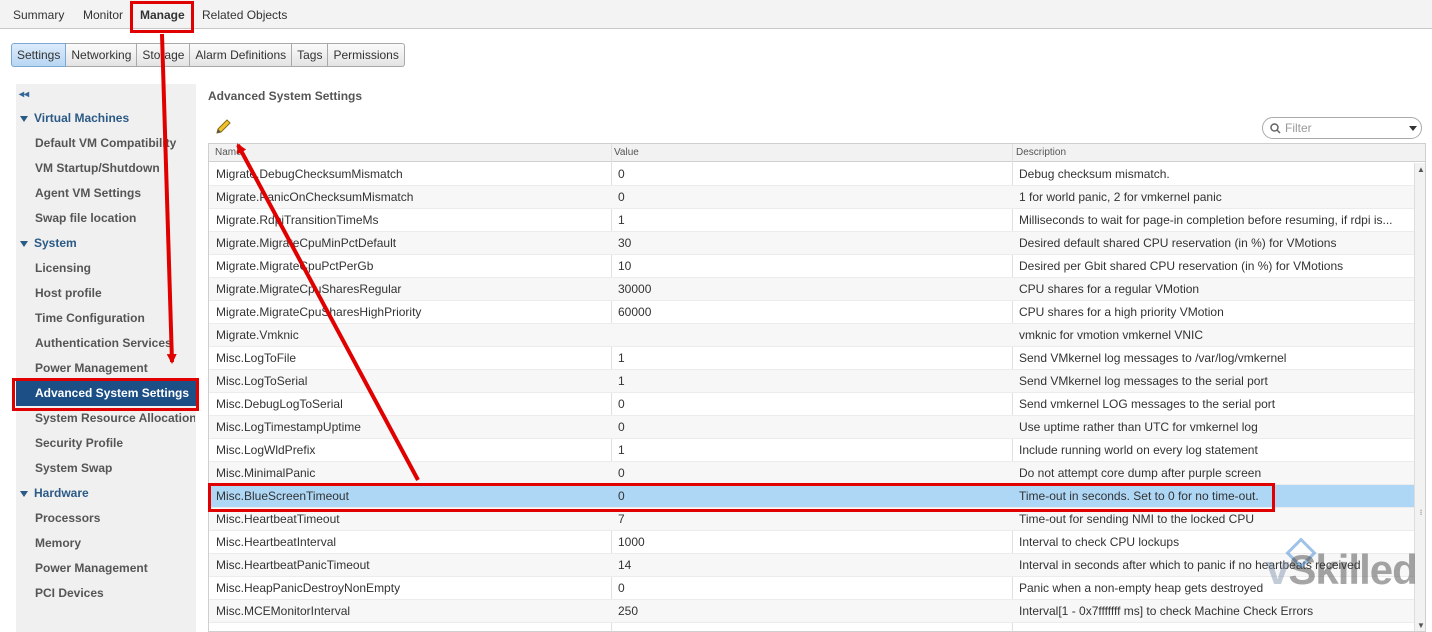 The image size is (1432, 632). I want to click on vskilled-watermark-logo: vSkilled, so click(1342, 570).